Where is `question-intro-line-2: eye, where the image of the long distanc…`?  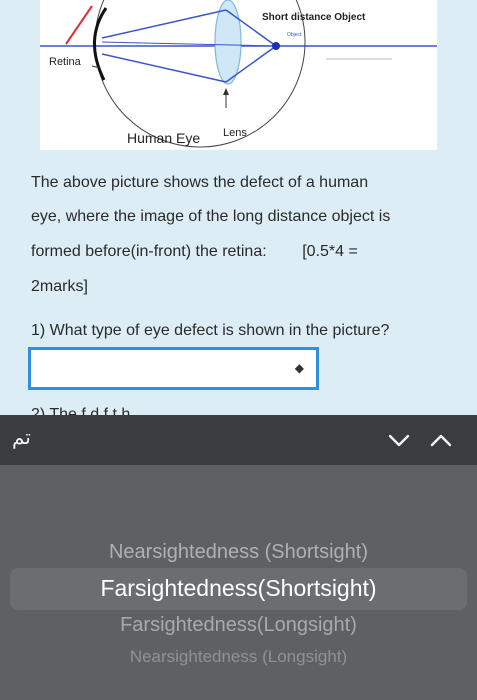 question-intro-line-2: eye, where the image of the long distanc… is located at coordinates (211, 216).